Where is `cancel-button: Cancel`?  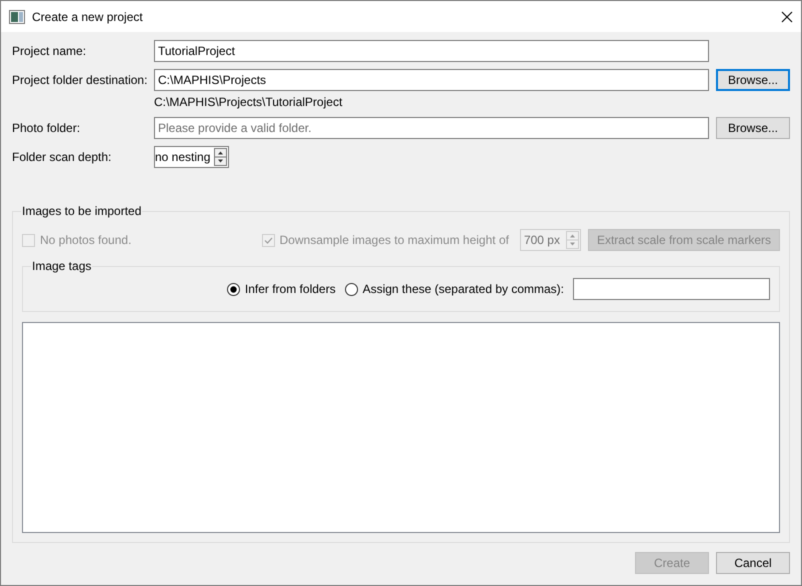 cancel-button: Cancel is located at coordinates (753, 563).